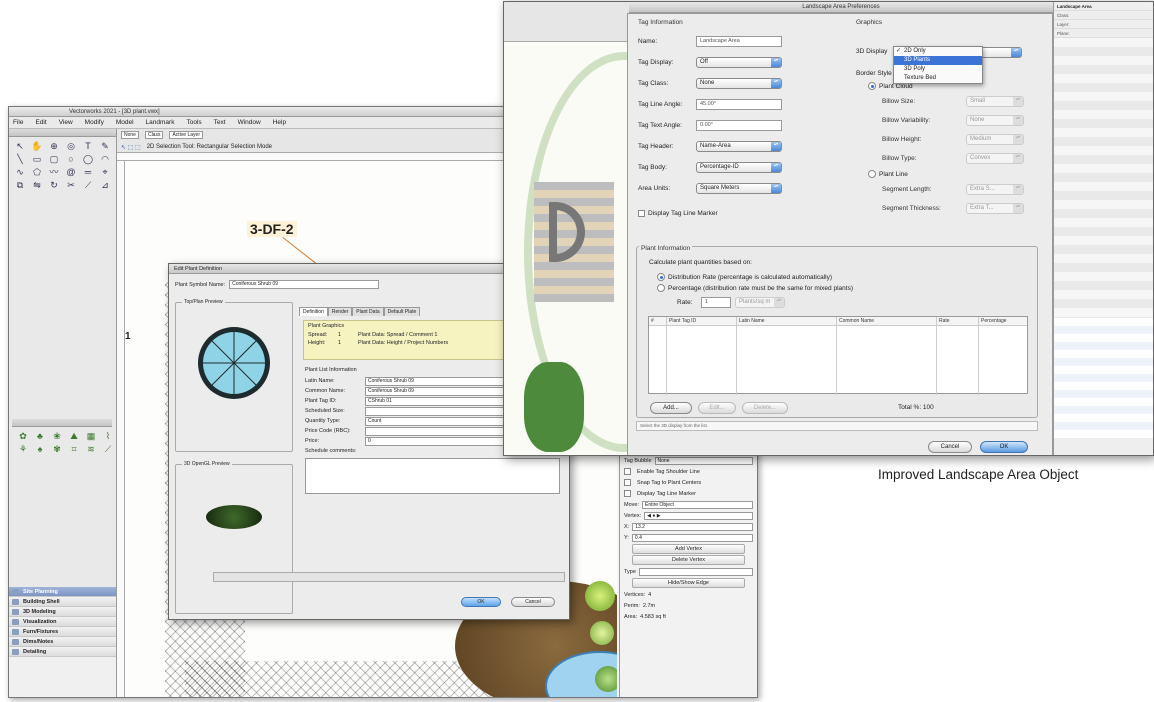 Image resolution: width=1154 pixels, height=702 pixels. I want to click on tag-field-select: Percentage-ID, so click(739, 167).